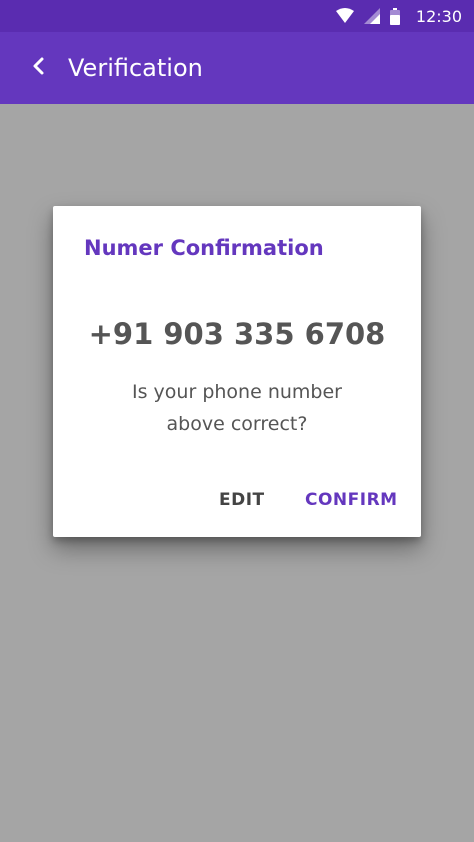  Describe the element at coordinates (204, 248) in the screenshot. I see `dialog-title: Numer Confirmation` at that location.